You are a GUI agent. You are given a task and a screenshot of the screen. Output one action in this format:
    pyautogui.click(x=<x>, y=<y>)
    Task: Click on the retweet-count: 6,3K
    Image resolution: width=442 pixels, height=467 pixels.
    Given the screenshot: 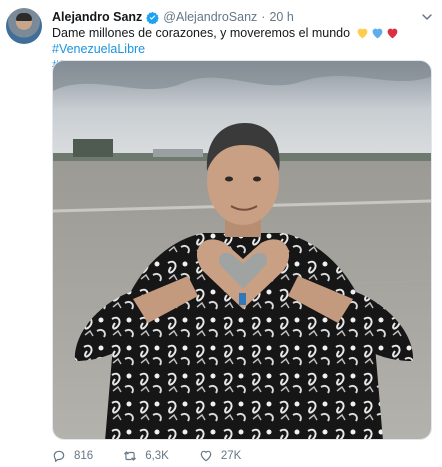 What is the action you would take?
    pyautogui.click(x=157, y=456)
    